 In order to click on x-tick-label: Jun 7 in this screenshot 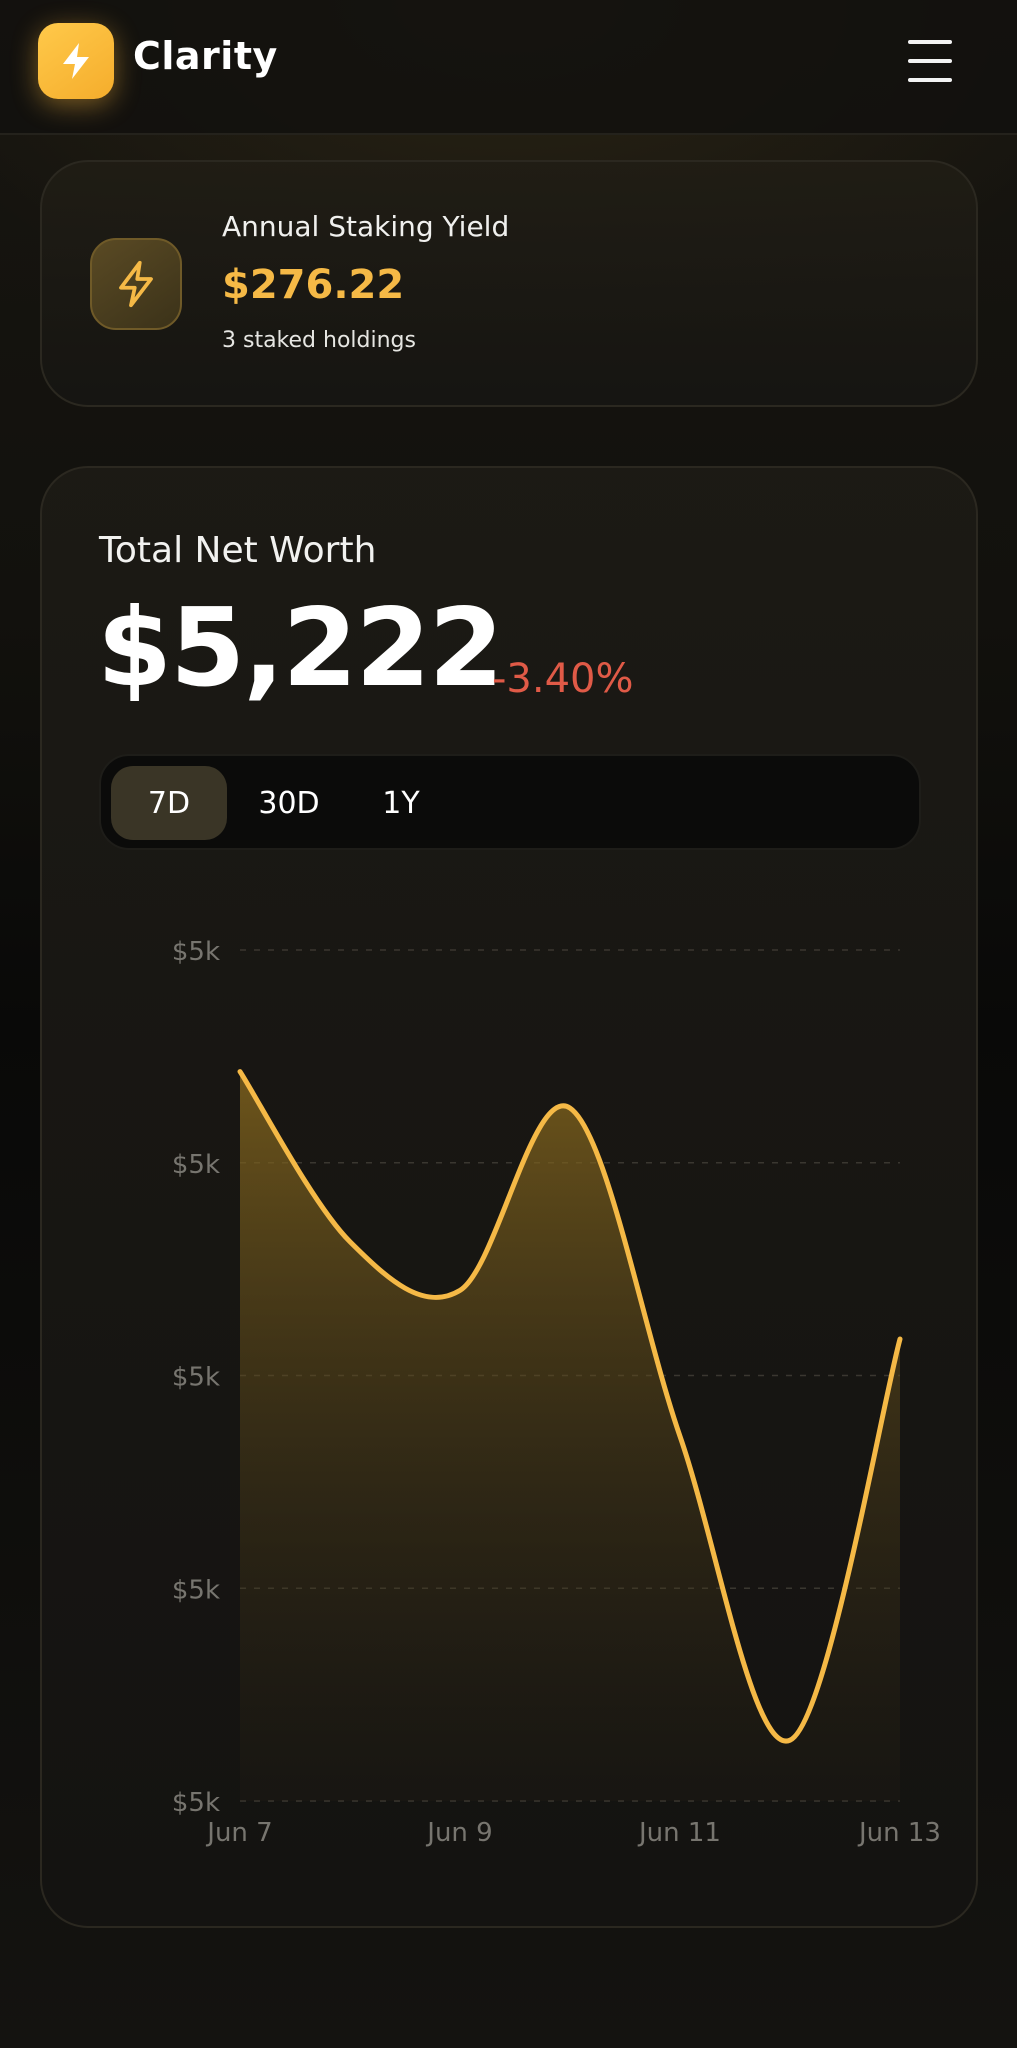, I will do `click(238, 1833)`.